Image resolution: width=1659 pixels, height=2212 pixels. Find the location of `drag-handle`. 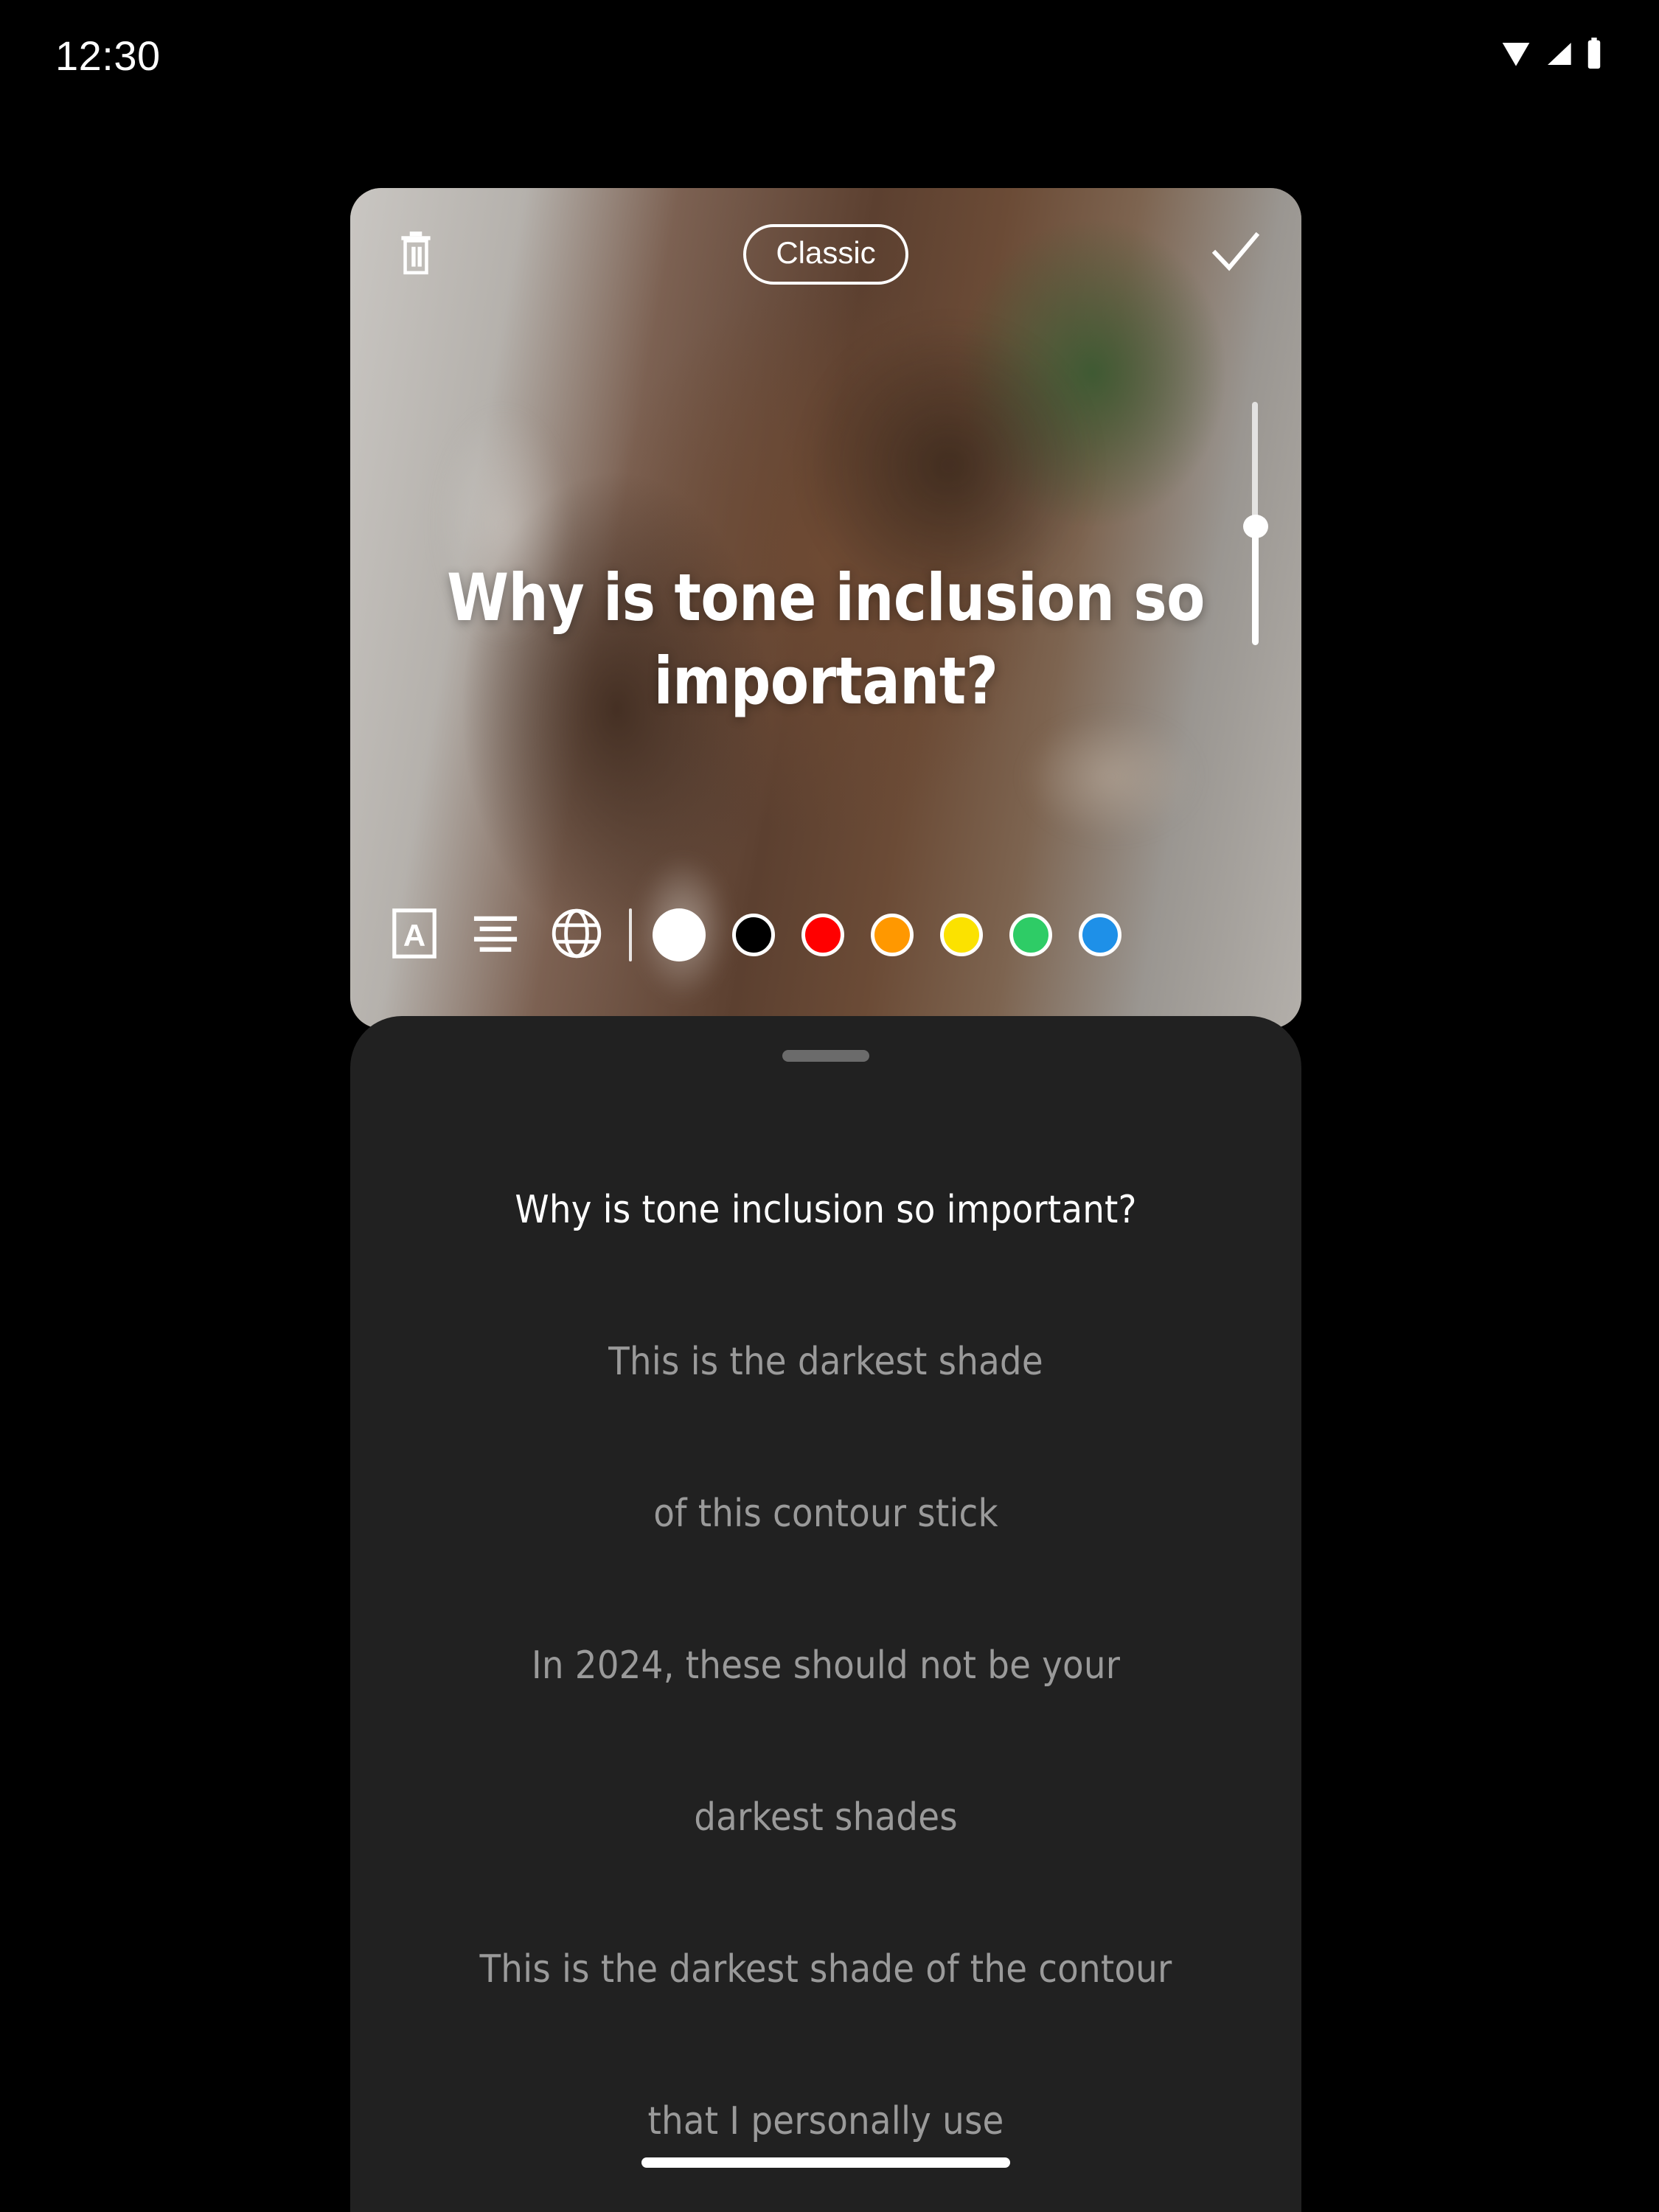

drag-handle is located at coordinates (825, 1056).